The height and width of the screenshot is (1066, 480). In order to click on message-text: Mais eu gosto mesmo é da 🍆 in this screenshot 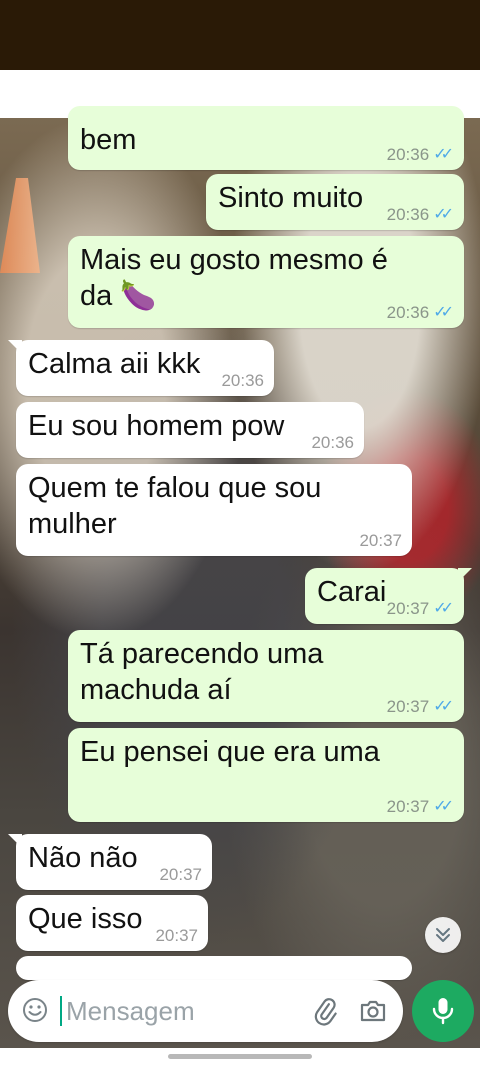, I will do `click(234, 278)`.